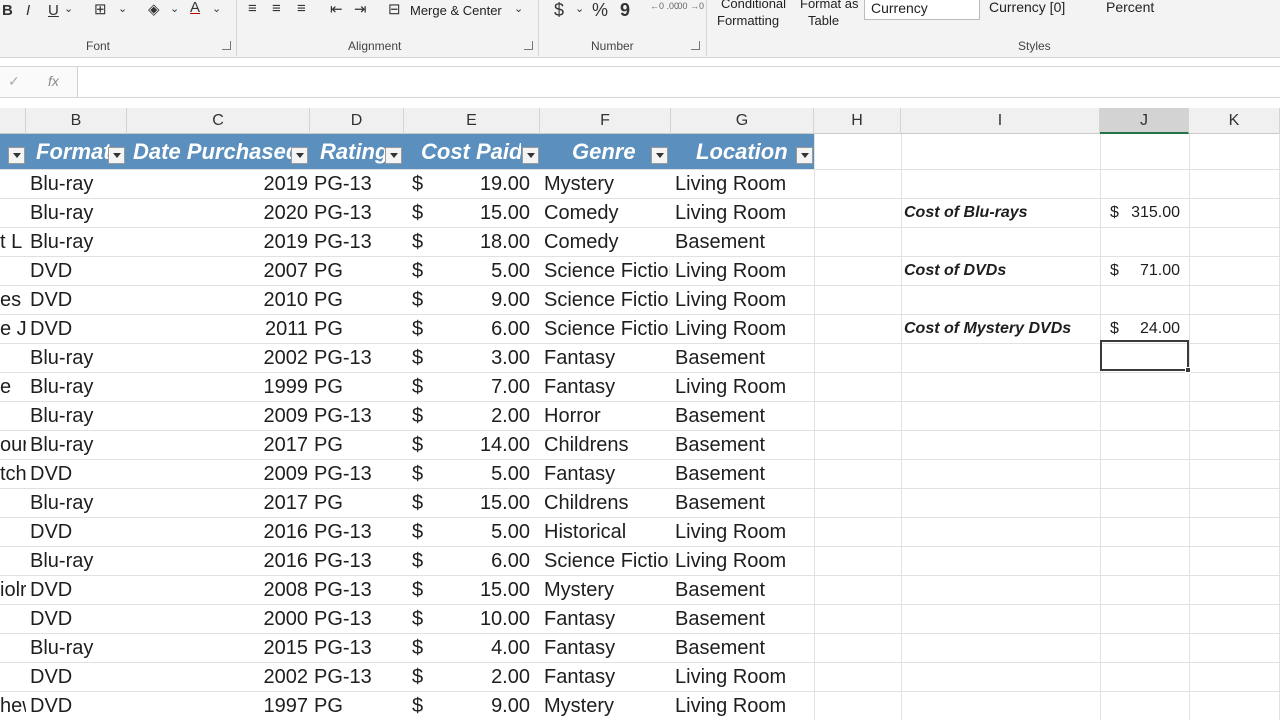  Describe the element at coordinates (13, 589) in the screenshot. I see `cell-a: iolr` at that location.